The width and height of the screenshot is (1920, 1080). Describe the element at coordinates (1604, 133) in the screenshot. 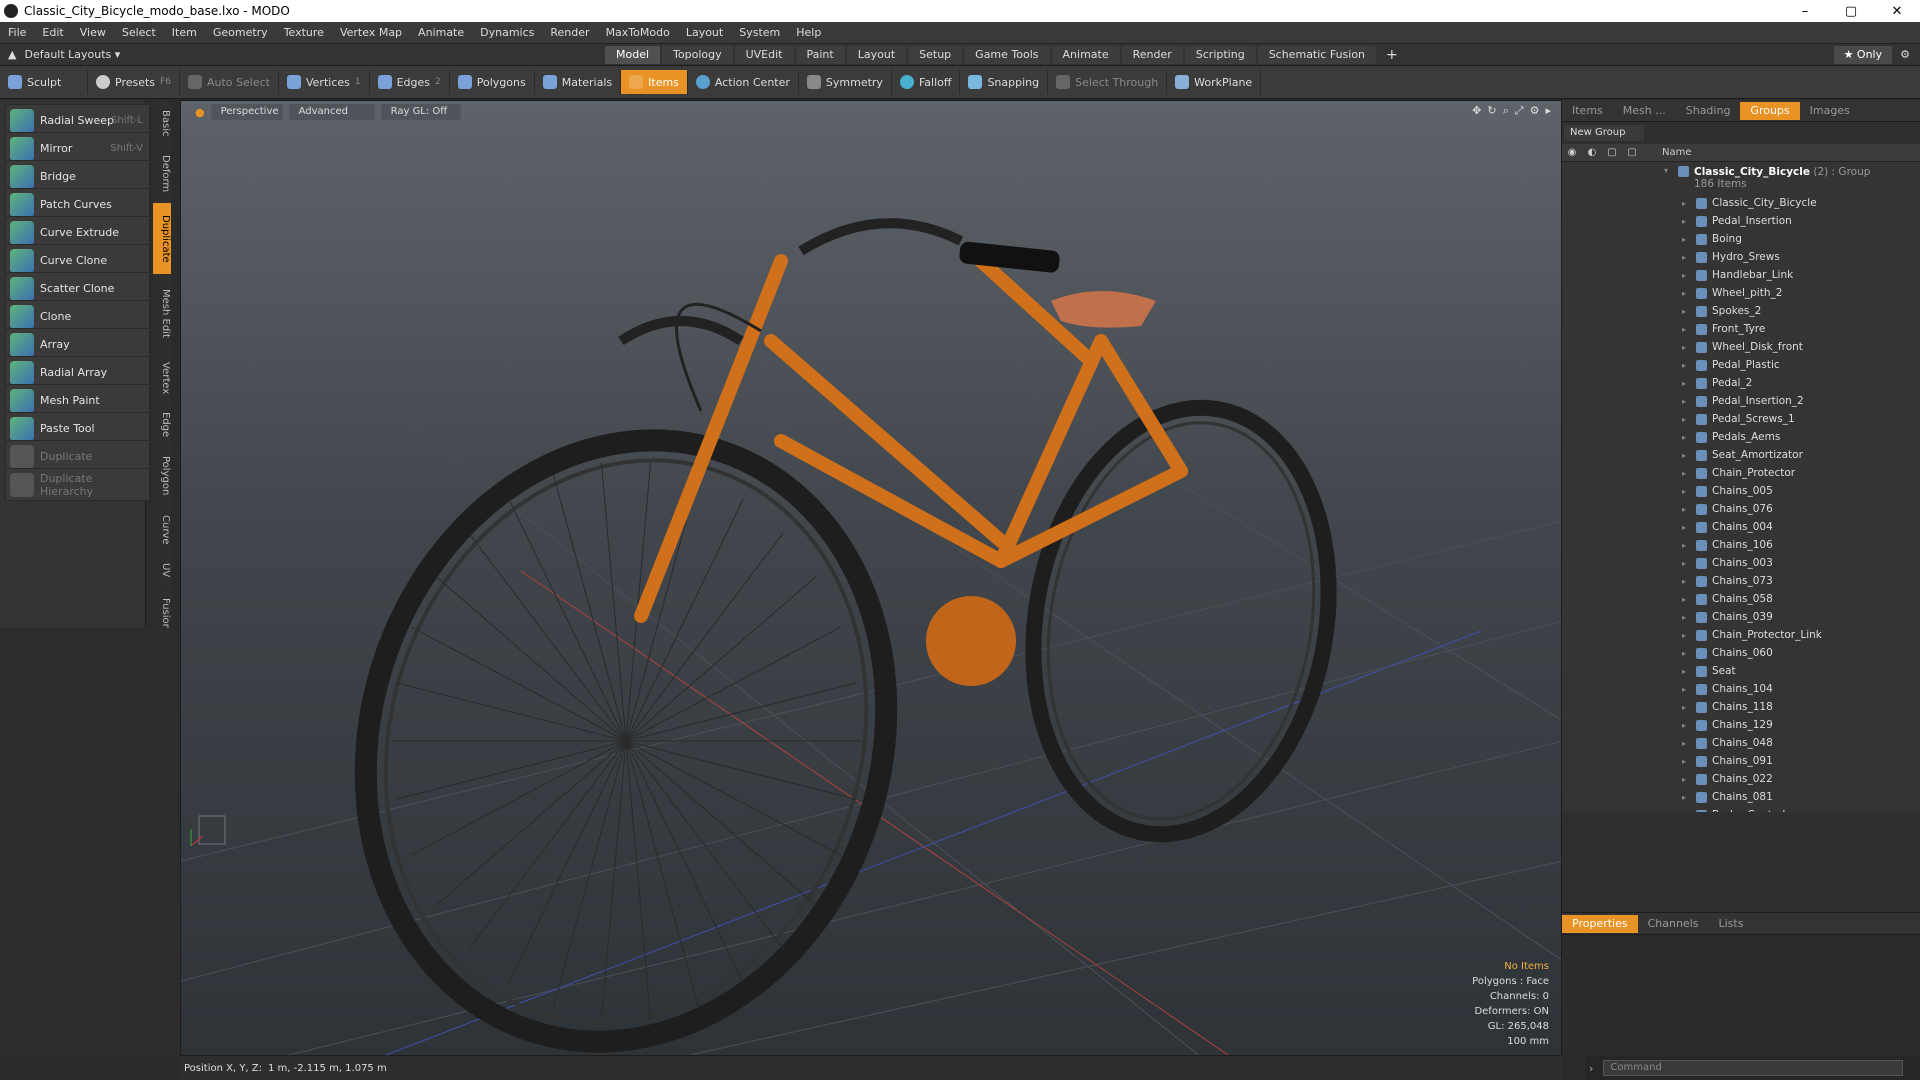

I see `new-group-button: New Group` at that location.